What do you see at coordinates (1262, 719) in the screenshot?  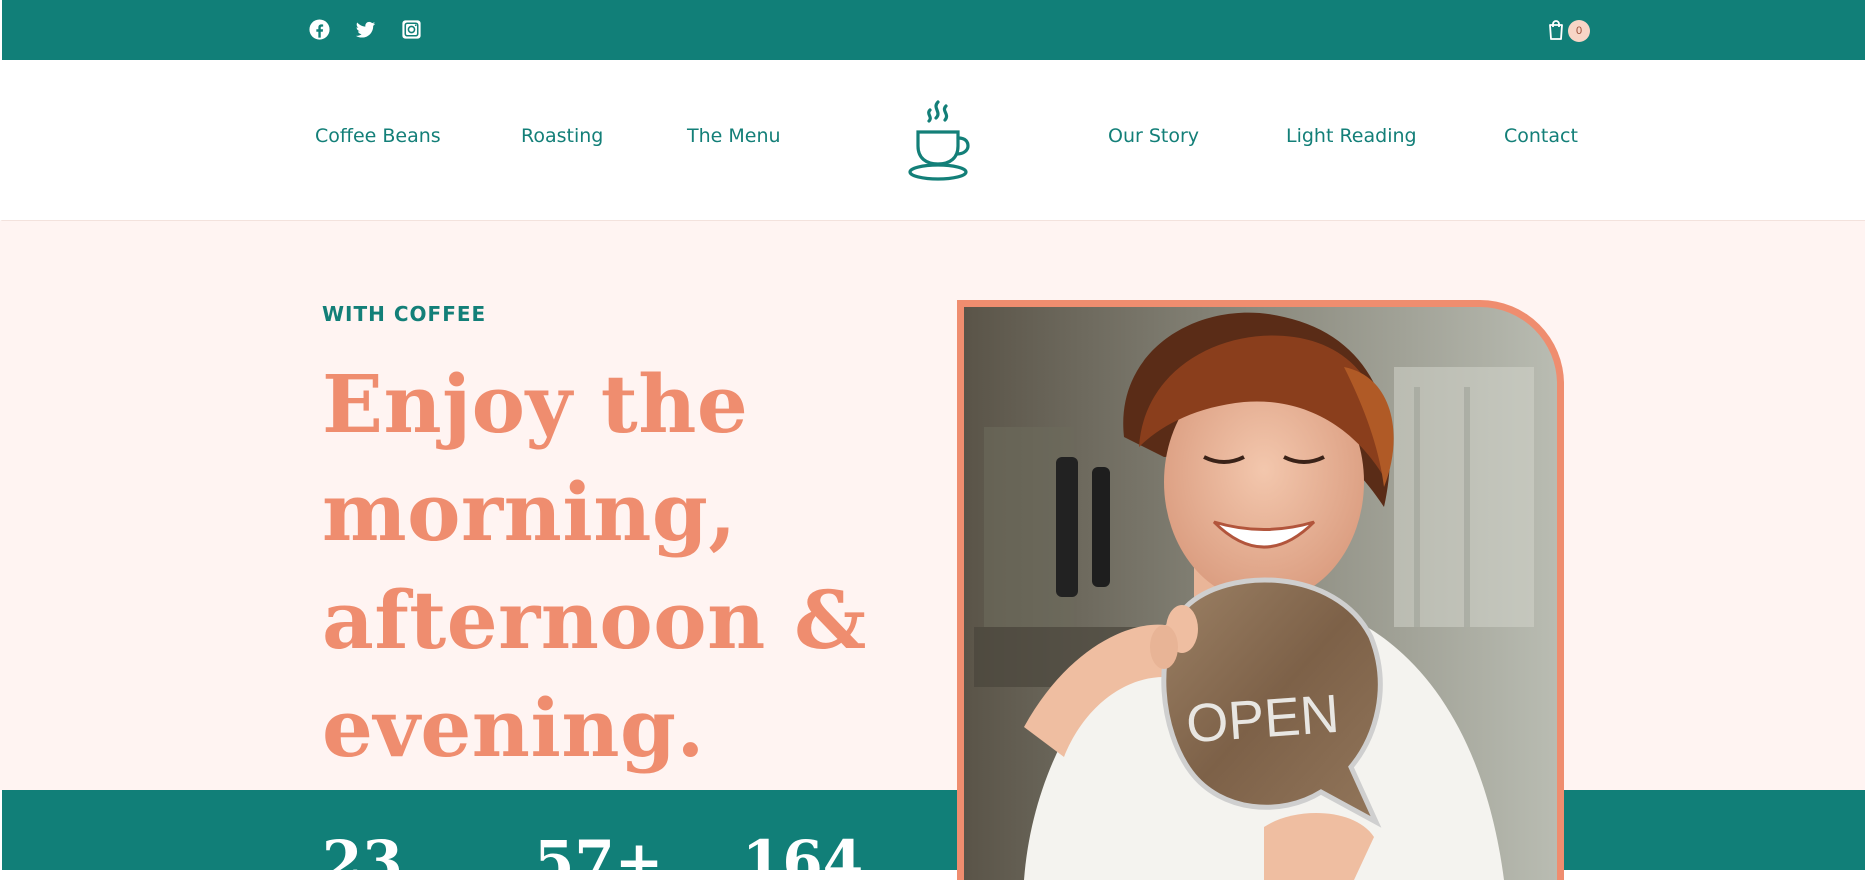 I see `open-sign-text: OPEN` at bounding box center [1262, 719].